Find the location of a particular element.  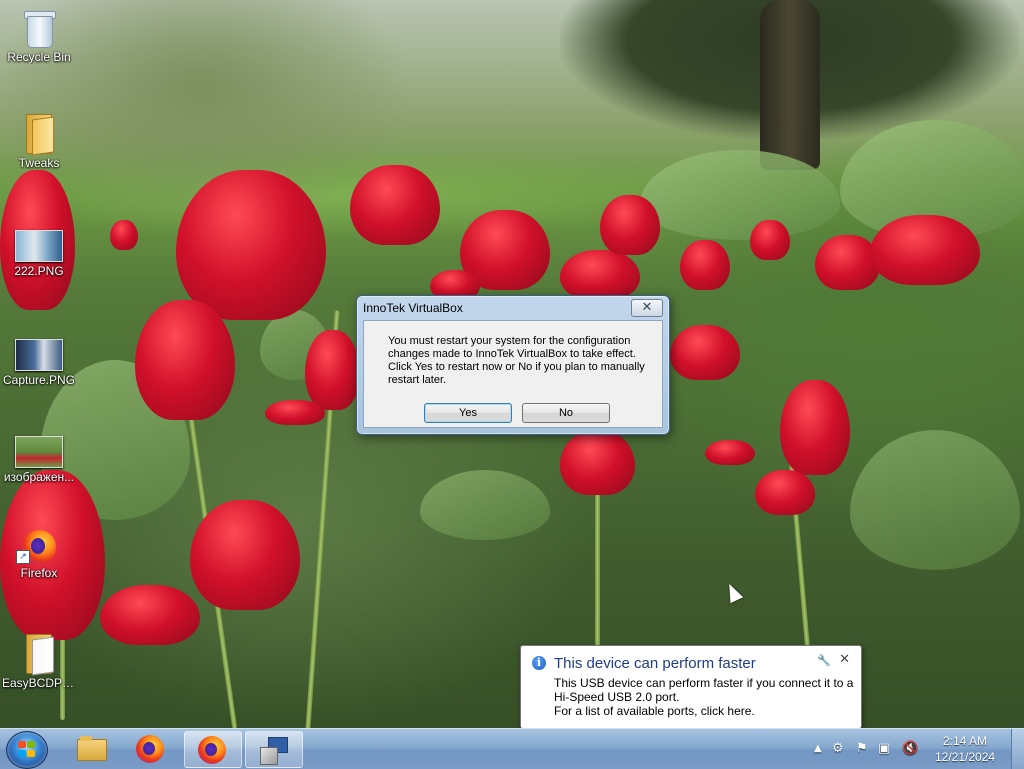

taskbar: ▲ ⚙ ⚑ ▣ 🔇 2:14 AM 12/21/2024 is located at coordinates (512, 748).